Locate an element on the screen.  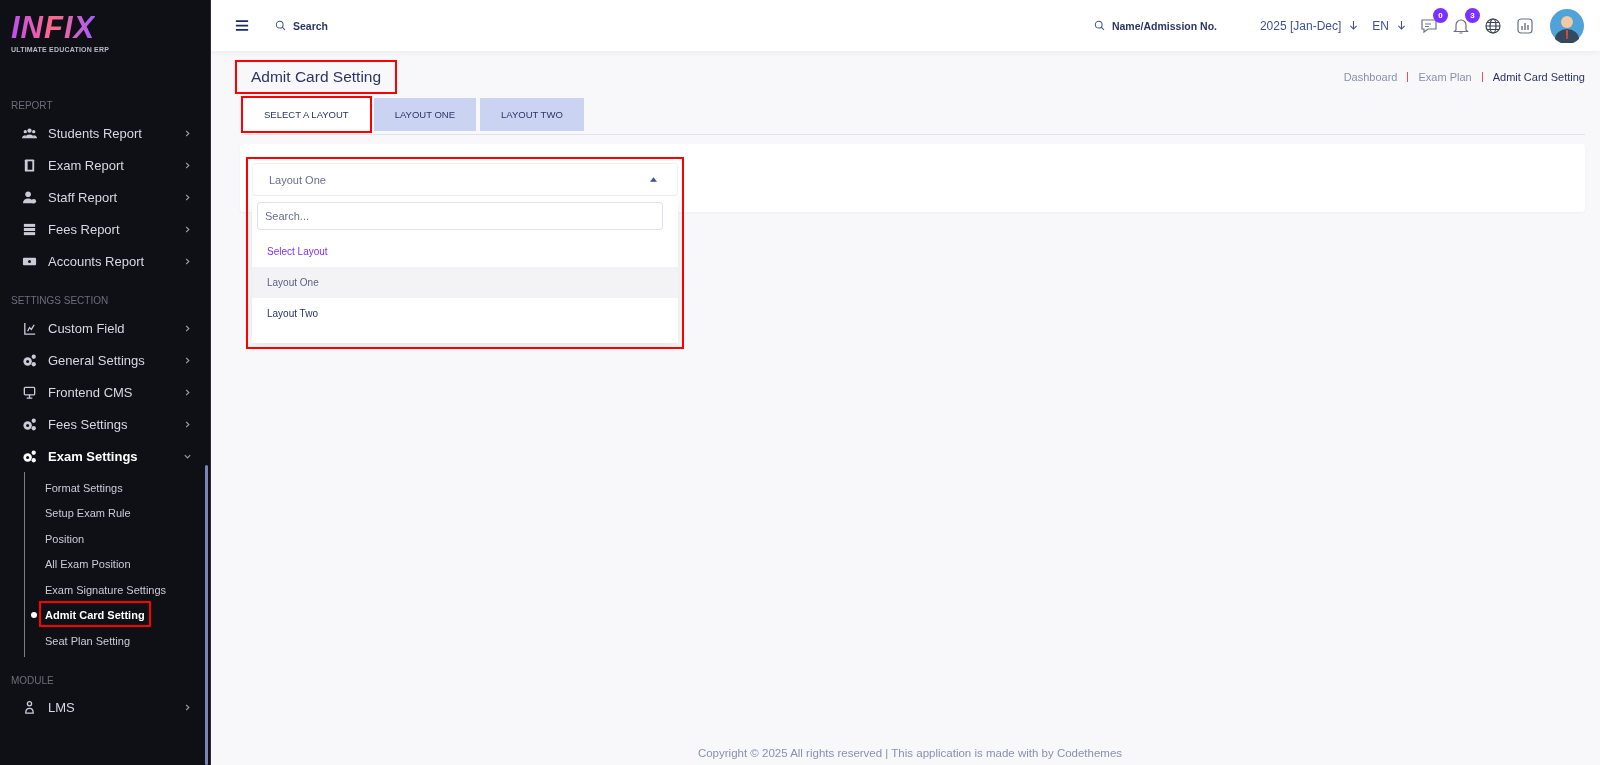
sidebar-item: Fees Settings is located at coordinates (105, 424).